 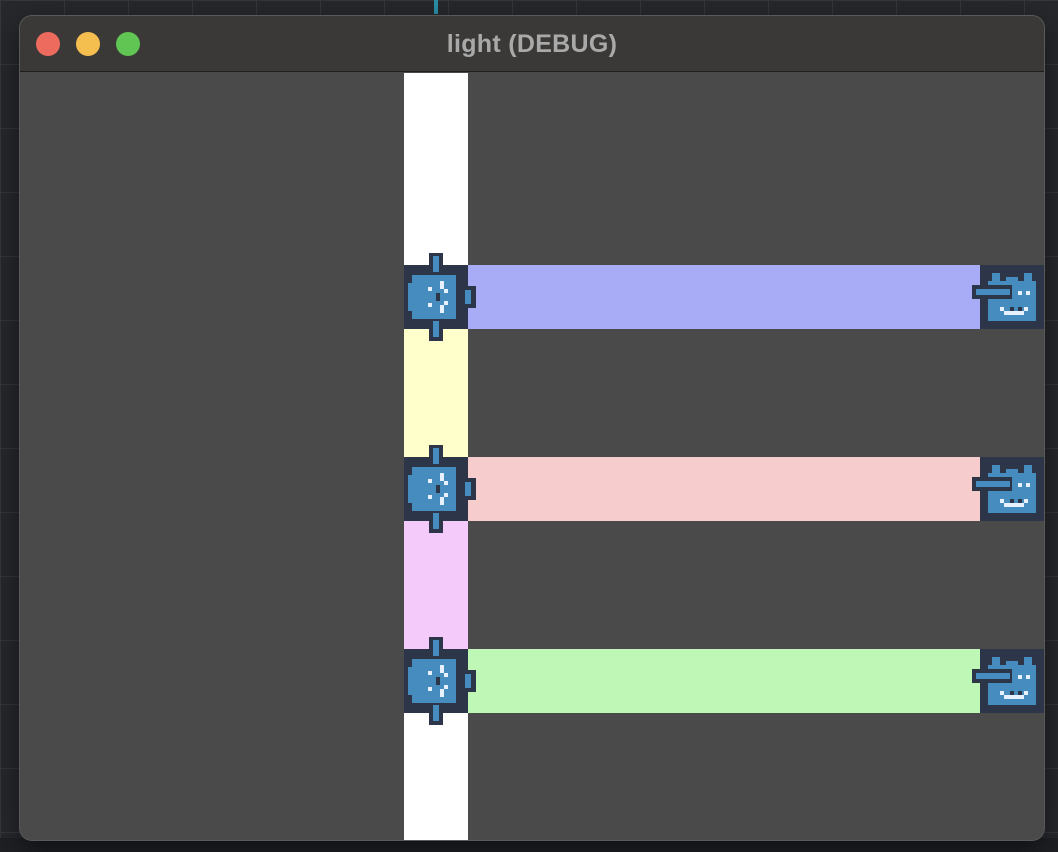 I want to click on window-title: light (DEBUG), so click(x=532, y=44).